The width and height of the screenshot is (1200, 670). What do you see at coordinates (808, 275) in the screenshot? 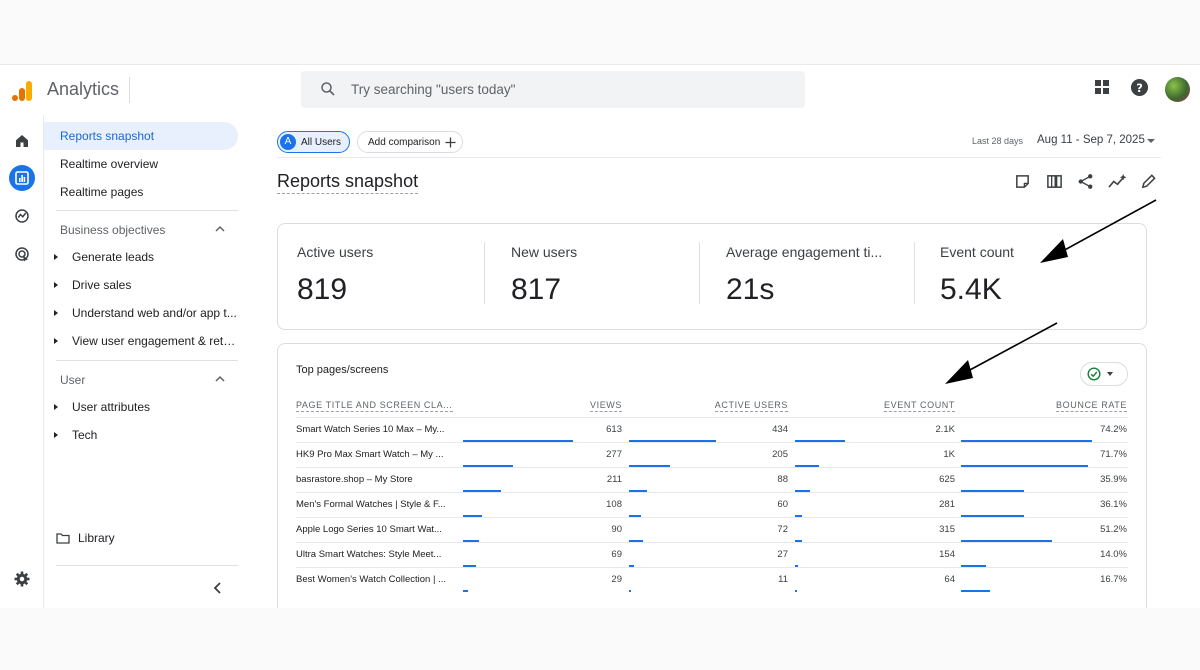
I see `metric-avg-engagement-time: Average engagement ti... 21s` at bounding box center [808, 275].